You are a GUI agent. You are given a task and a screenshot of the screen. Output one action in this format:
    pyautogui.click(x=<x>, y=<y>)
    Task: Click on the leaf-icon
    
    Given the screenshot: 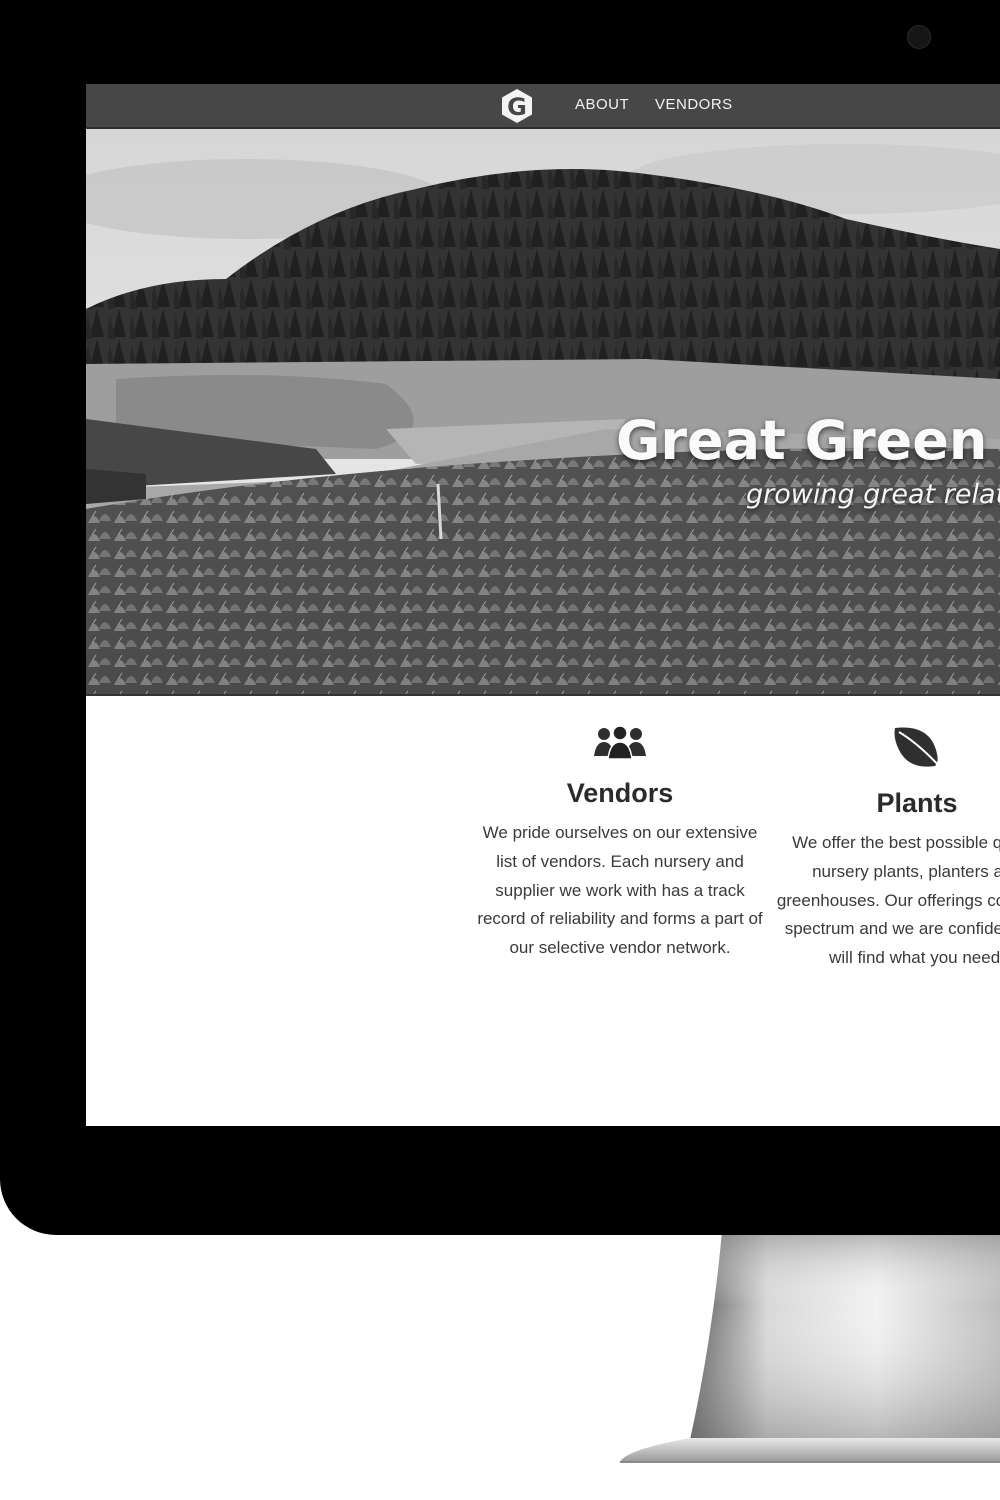 What is the action you would take?
    pyautogui.click(x=918, y=748)
    